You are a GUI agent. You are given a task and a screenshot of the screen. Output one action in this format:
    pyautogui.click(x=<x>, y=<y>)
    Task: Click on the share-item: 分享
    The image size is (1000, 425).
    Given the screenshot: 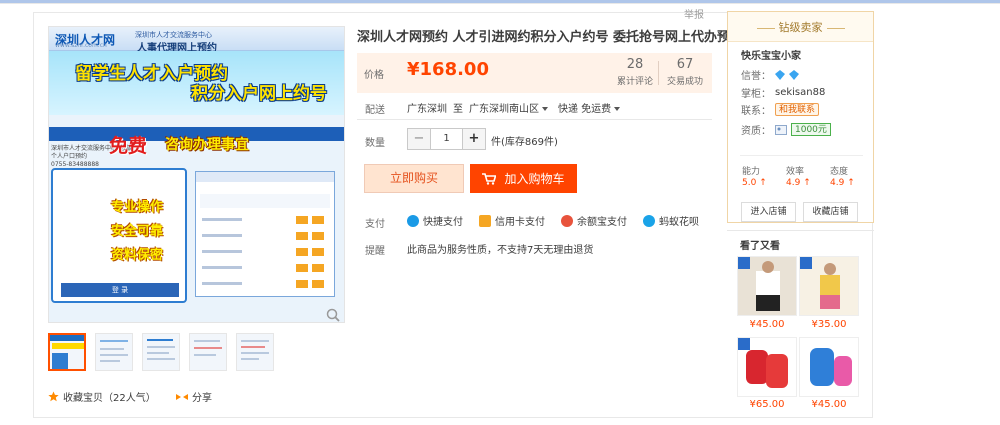 What is the action you would take?
    pyautogui.click(x=194, y=396)
    